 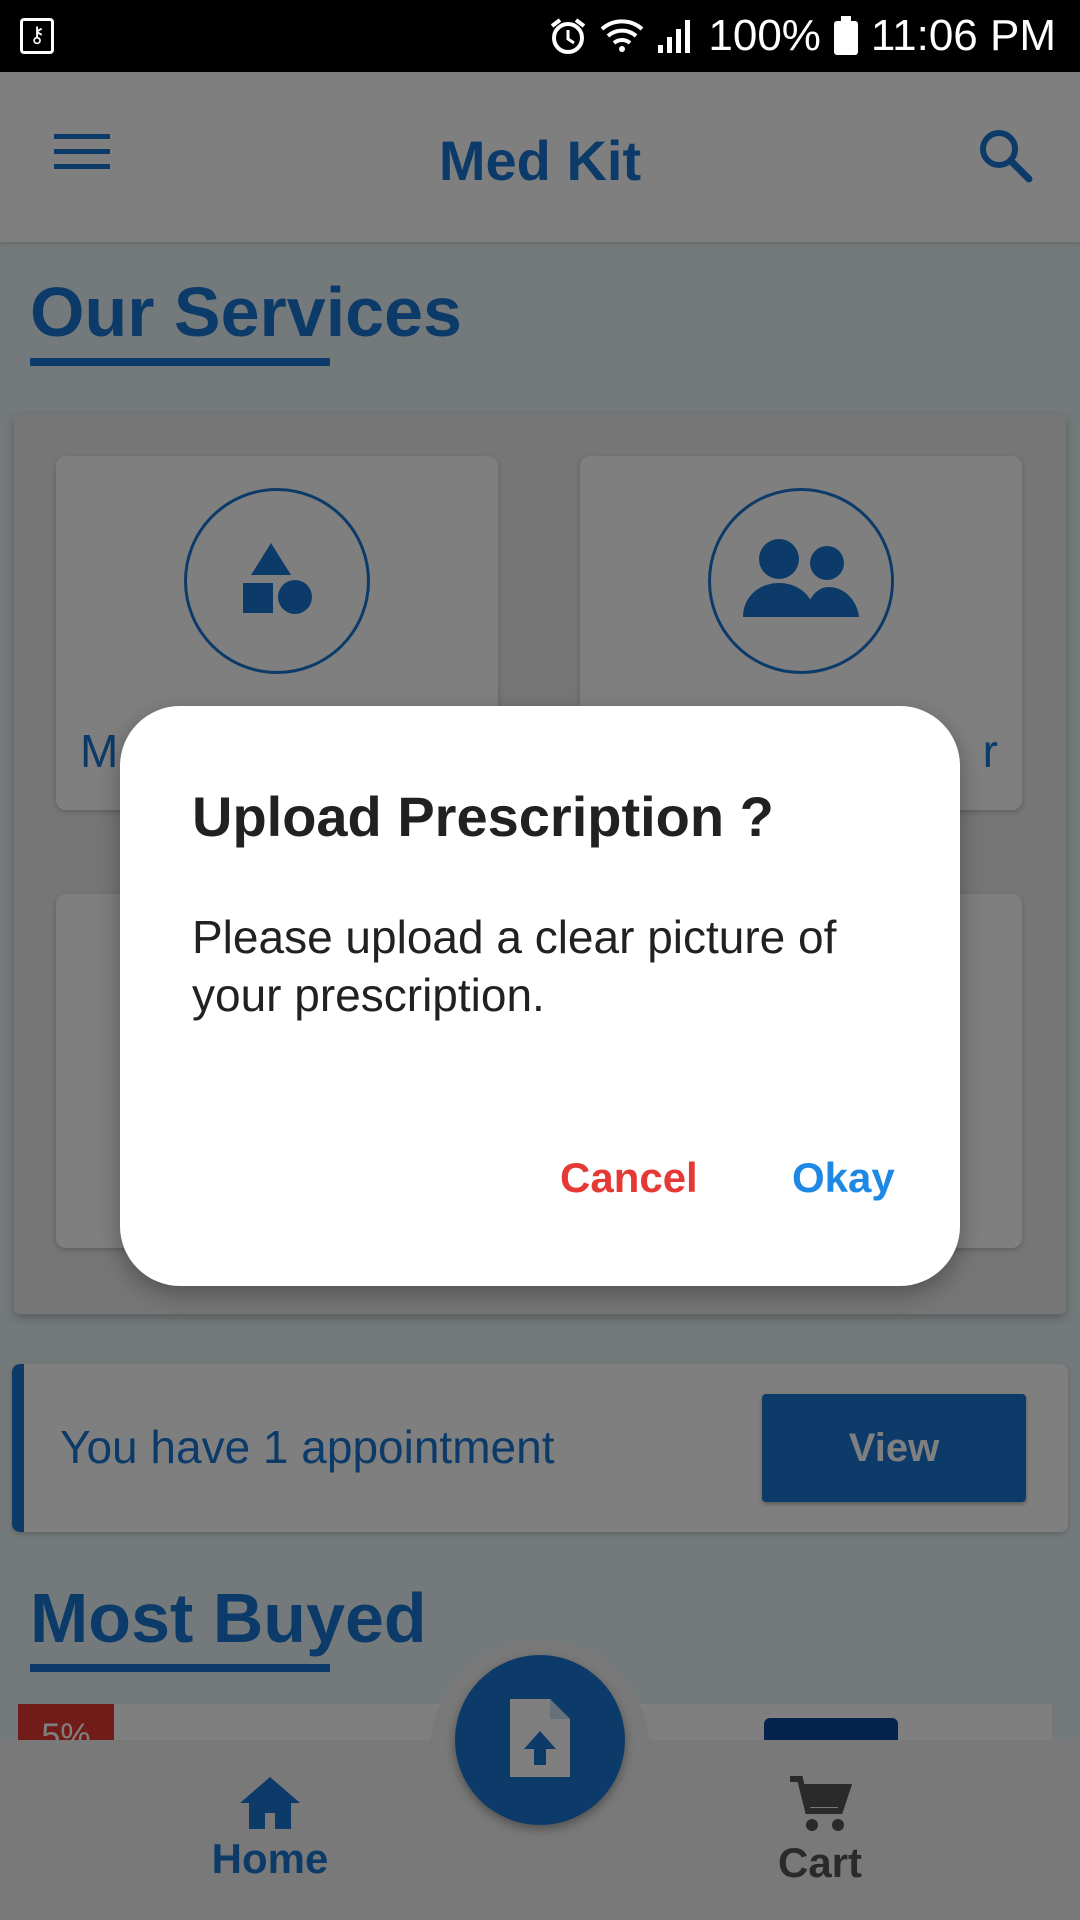 What do you see at coordinates (846, 36) in the screenshot?
I see `battery-icon` at bounding box center [846, 36].